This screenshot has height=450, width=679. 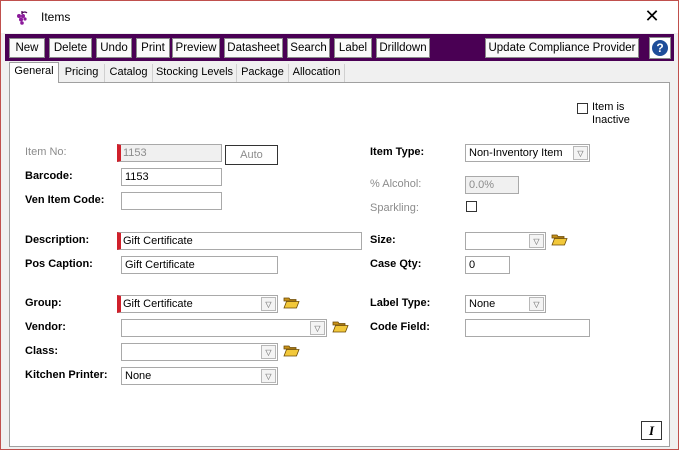 What do you see at coordinates (82, 73) in the screenshot?
I see `tab-pricing: Pricing` at bounding box center [82, 73].